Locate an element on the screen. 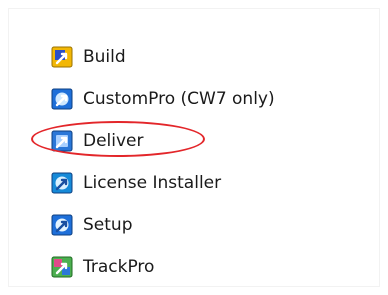 Image resolution: width=388 pixels, height=295 pixels. license-installer-app-icon is located at coordinates (62, 183).